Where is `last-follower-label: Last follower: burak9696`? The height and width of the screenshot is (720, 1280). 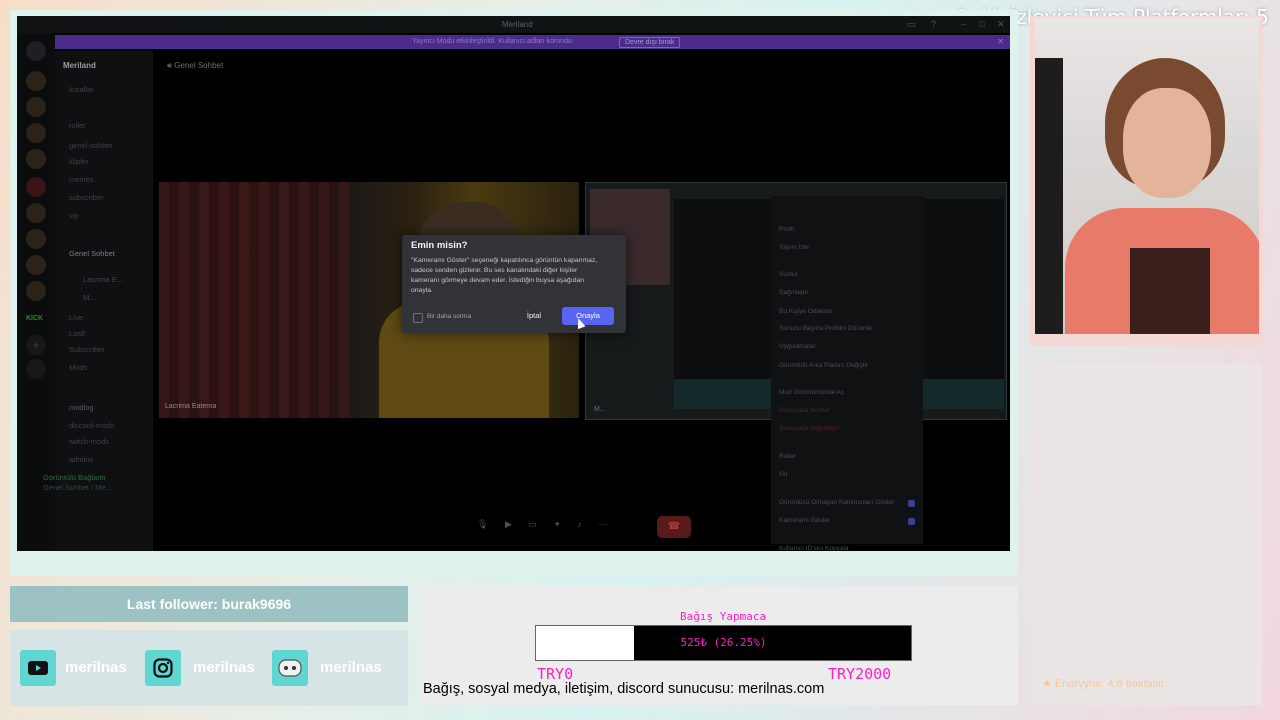
last-follower-label: Last follower: burak9696 is located at coordinates (209, 604).